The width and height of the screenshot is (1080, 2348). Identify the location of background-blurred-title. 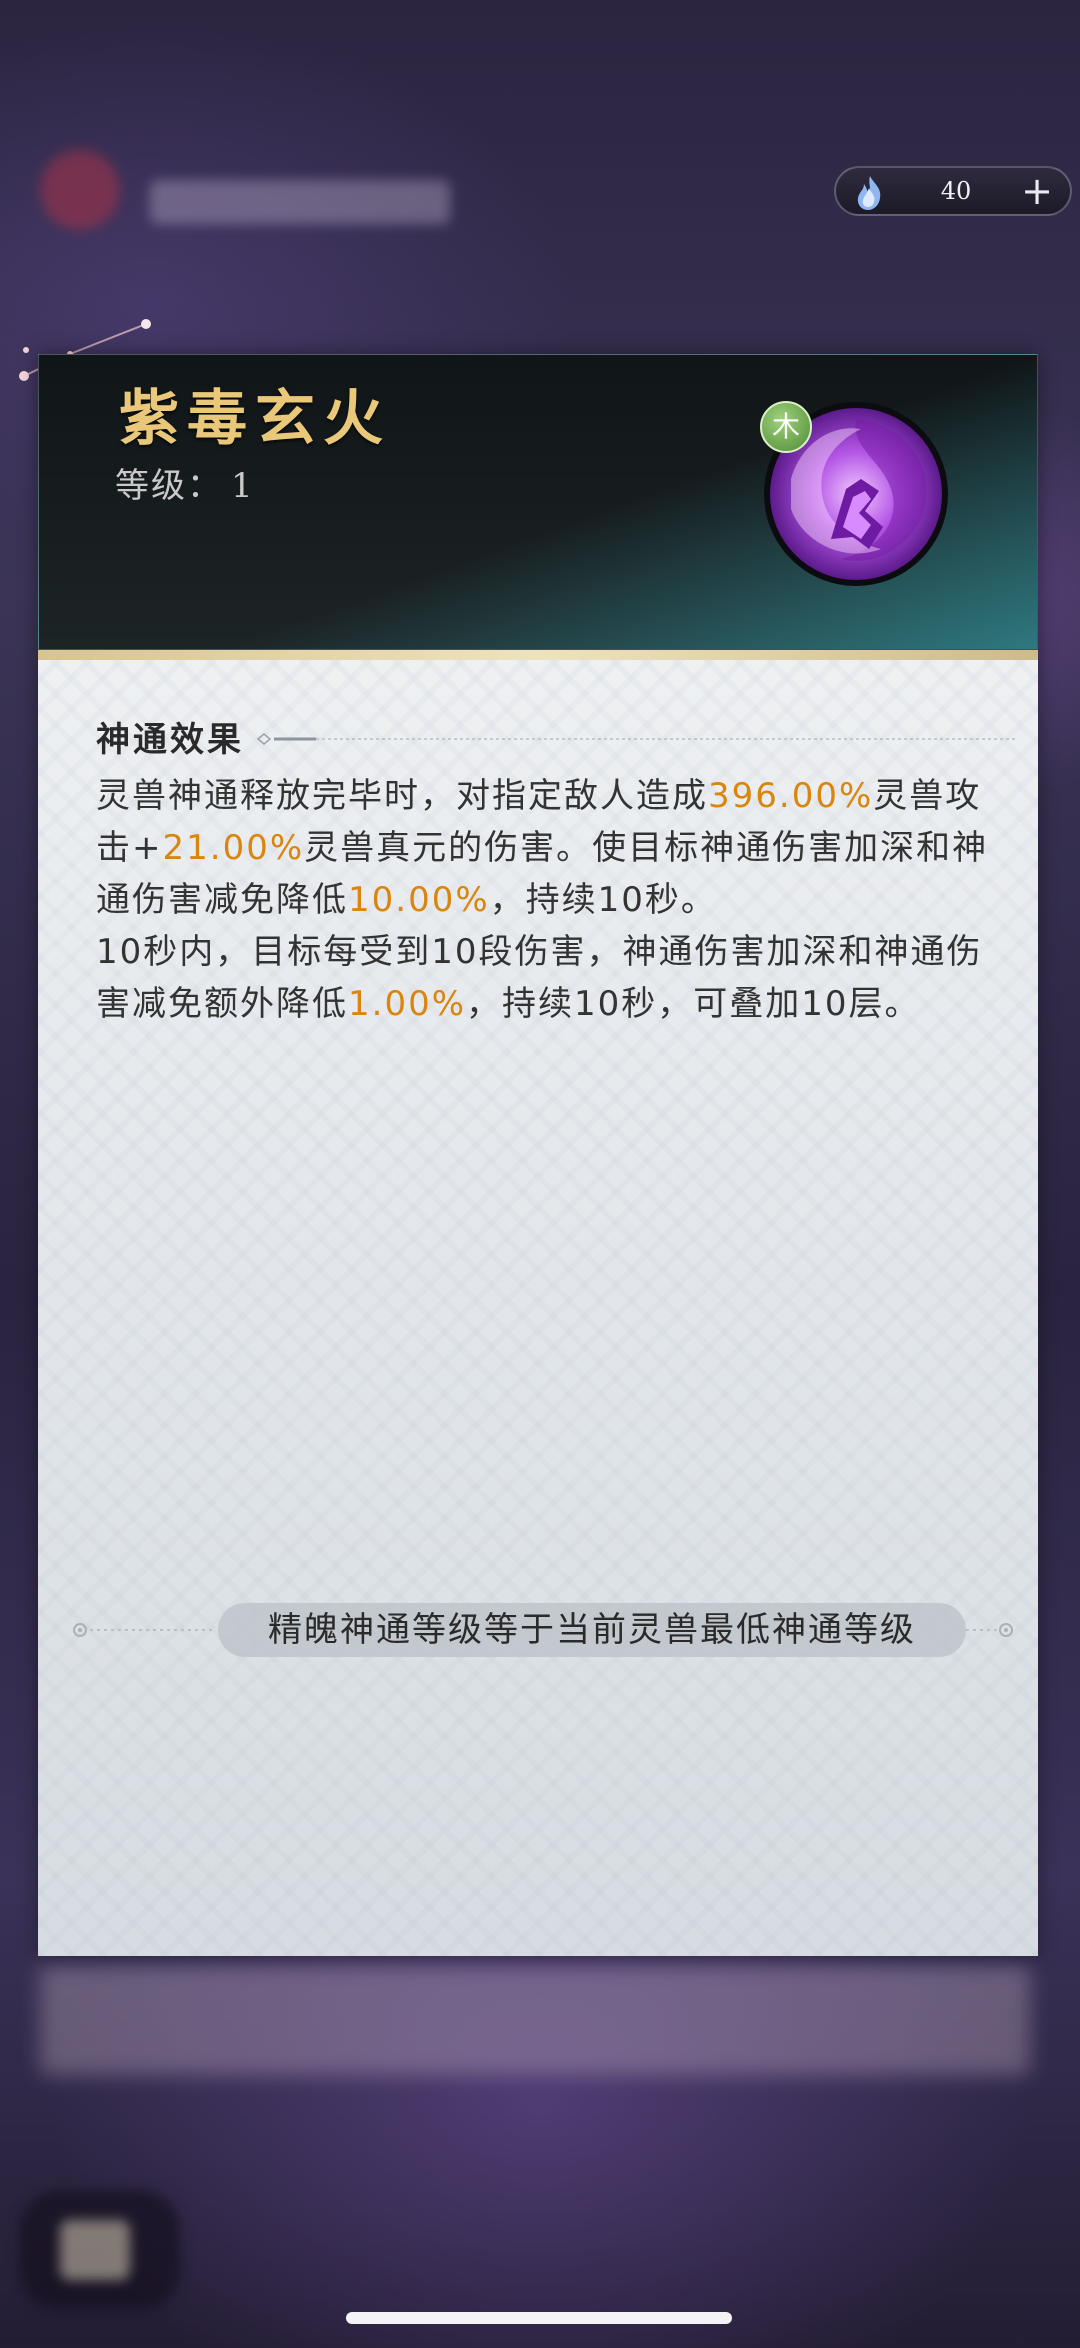
(280, 200).